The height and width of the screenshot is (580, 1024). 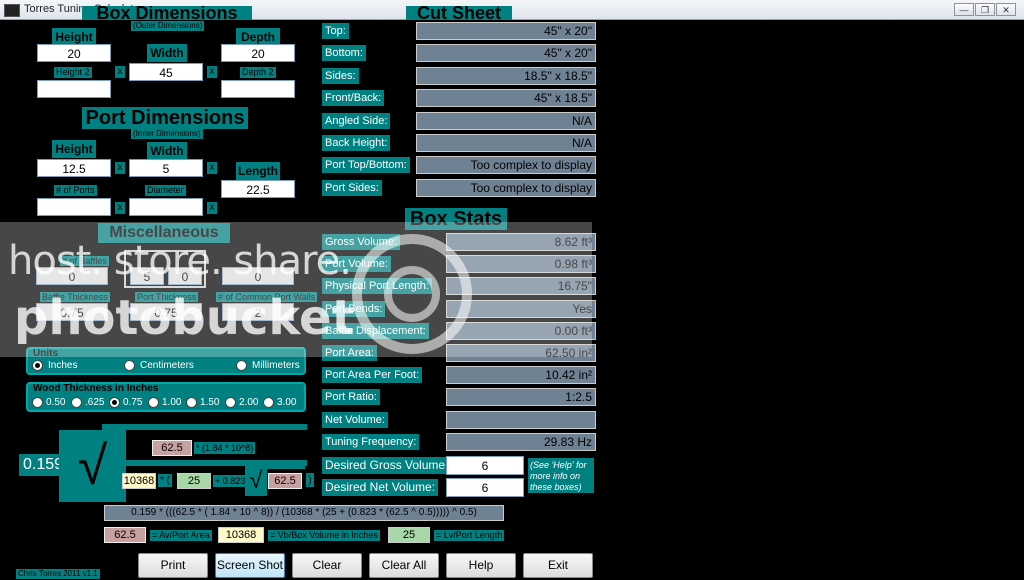 What do you see at coordinates (180, 261) in the screenshot?
I see `watermark-text: host. store. share.` at bounding box center [180, 261].